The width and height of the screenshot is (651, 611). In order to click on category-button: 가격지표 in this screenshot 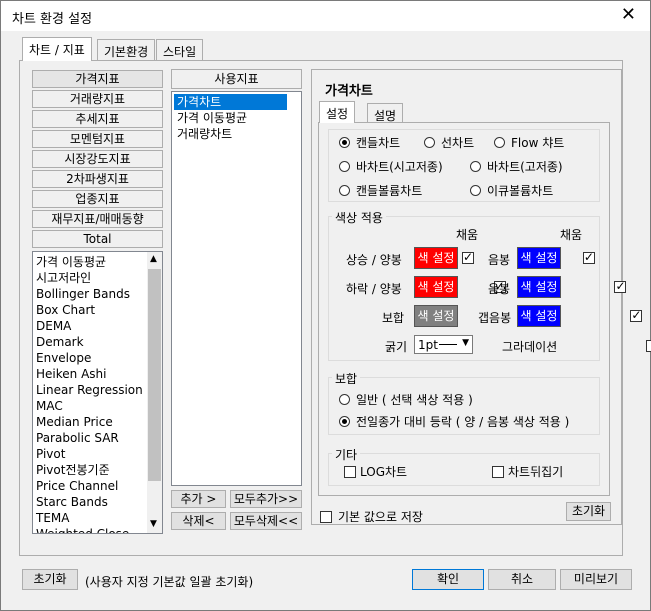, I will do `click(97, 79)`.